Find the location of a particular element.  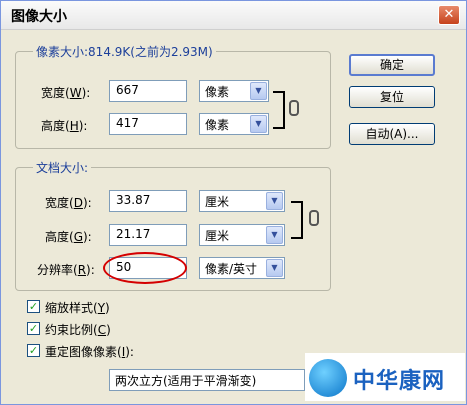

logo-emblem-icon is located at coordinates (328, 378).